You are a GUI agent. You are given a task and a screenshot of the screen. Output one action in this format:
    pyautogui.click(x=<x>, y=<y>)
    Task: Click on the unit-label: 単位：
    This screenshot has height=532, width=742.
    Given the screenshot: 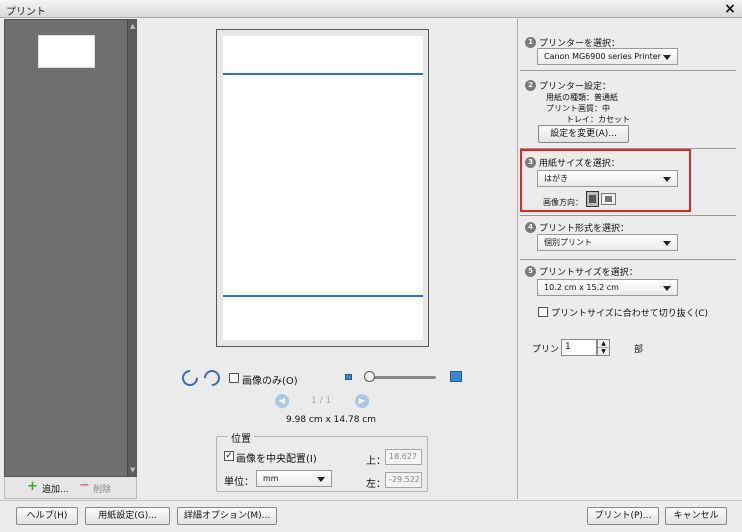 What is the action you would take?
    pyautogui.click(x=239, y=482)
    